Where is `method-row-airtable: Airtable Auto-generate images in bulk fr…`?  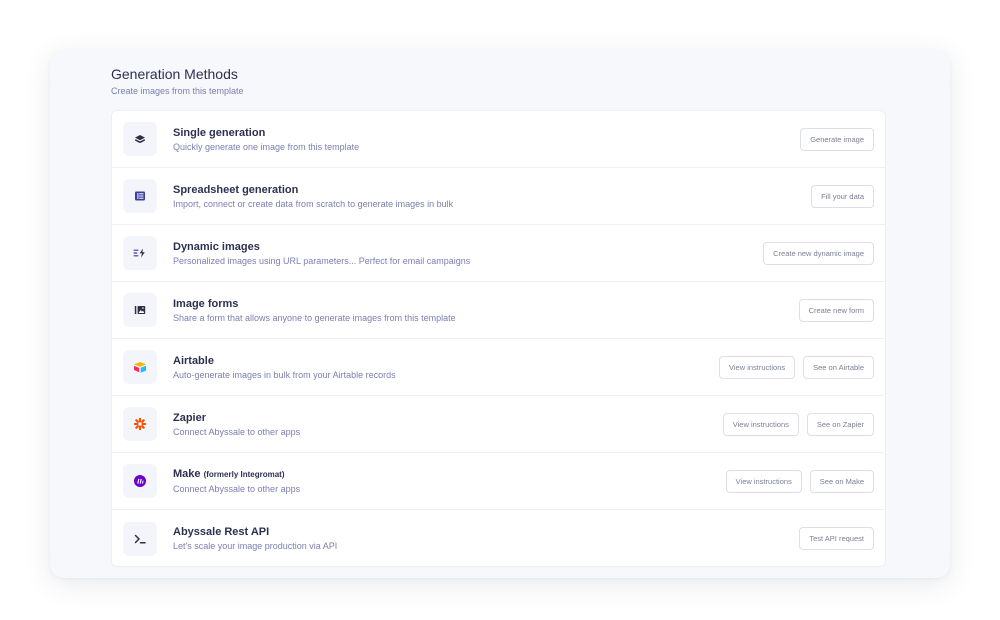 method-row-airtable: Airtable Auto-generate images in bulk fr… is located at coordinates (498, 367).